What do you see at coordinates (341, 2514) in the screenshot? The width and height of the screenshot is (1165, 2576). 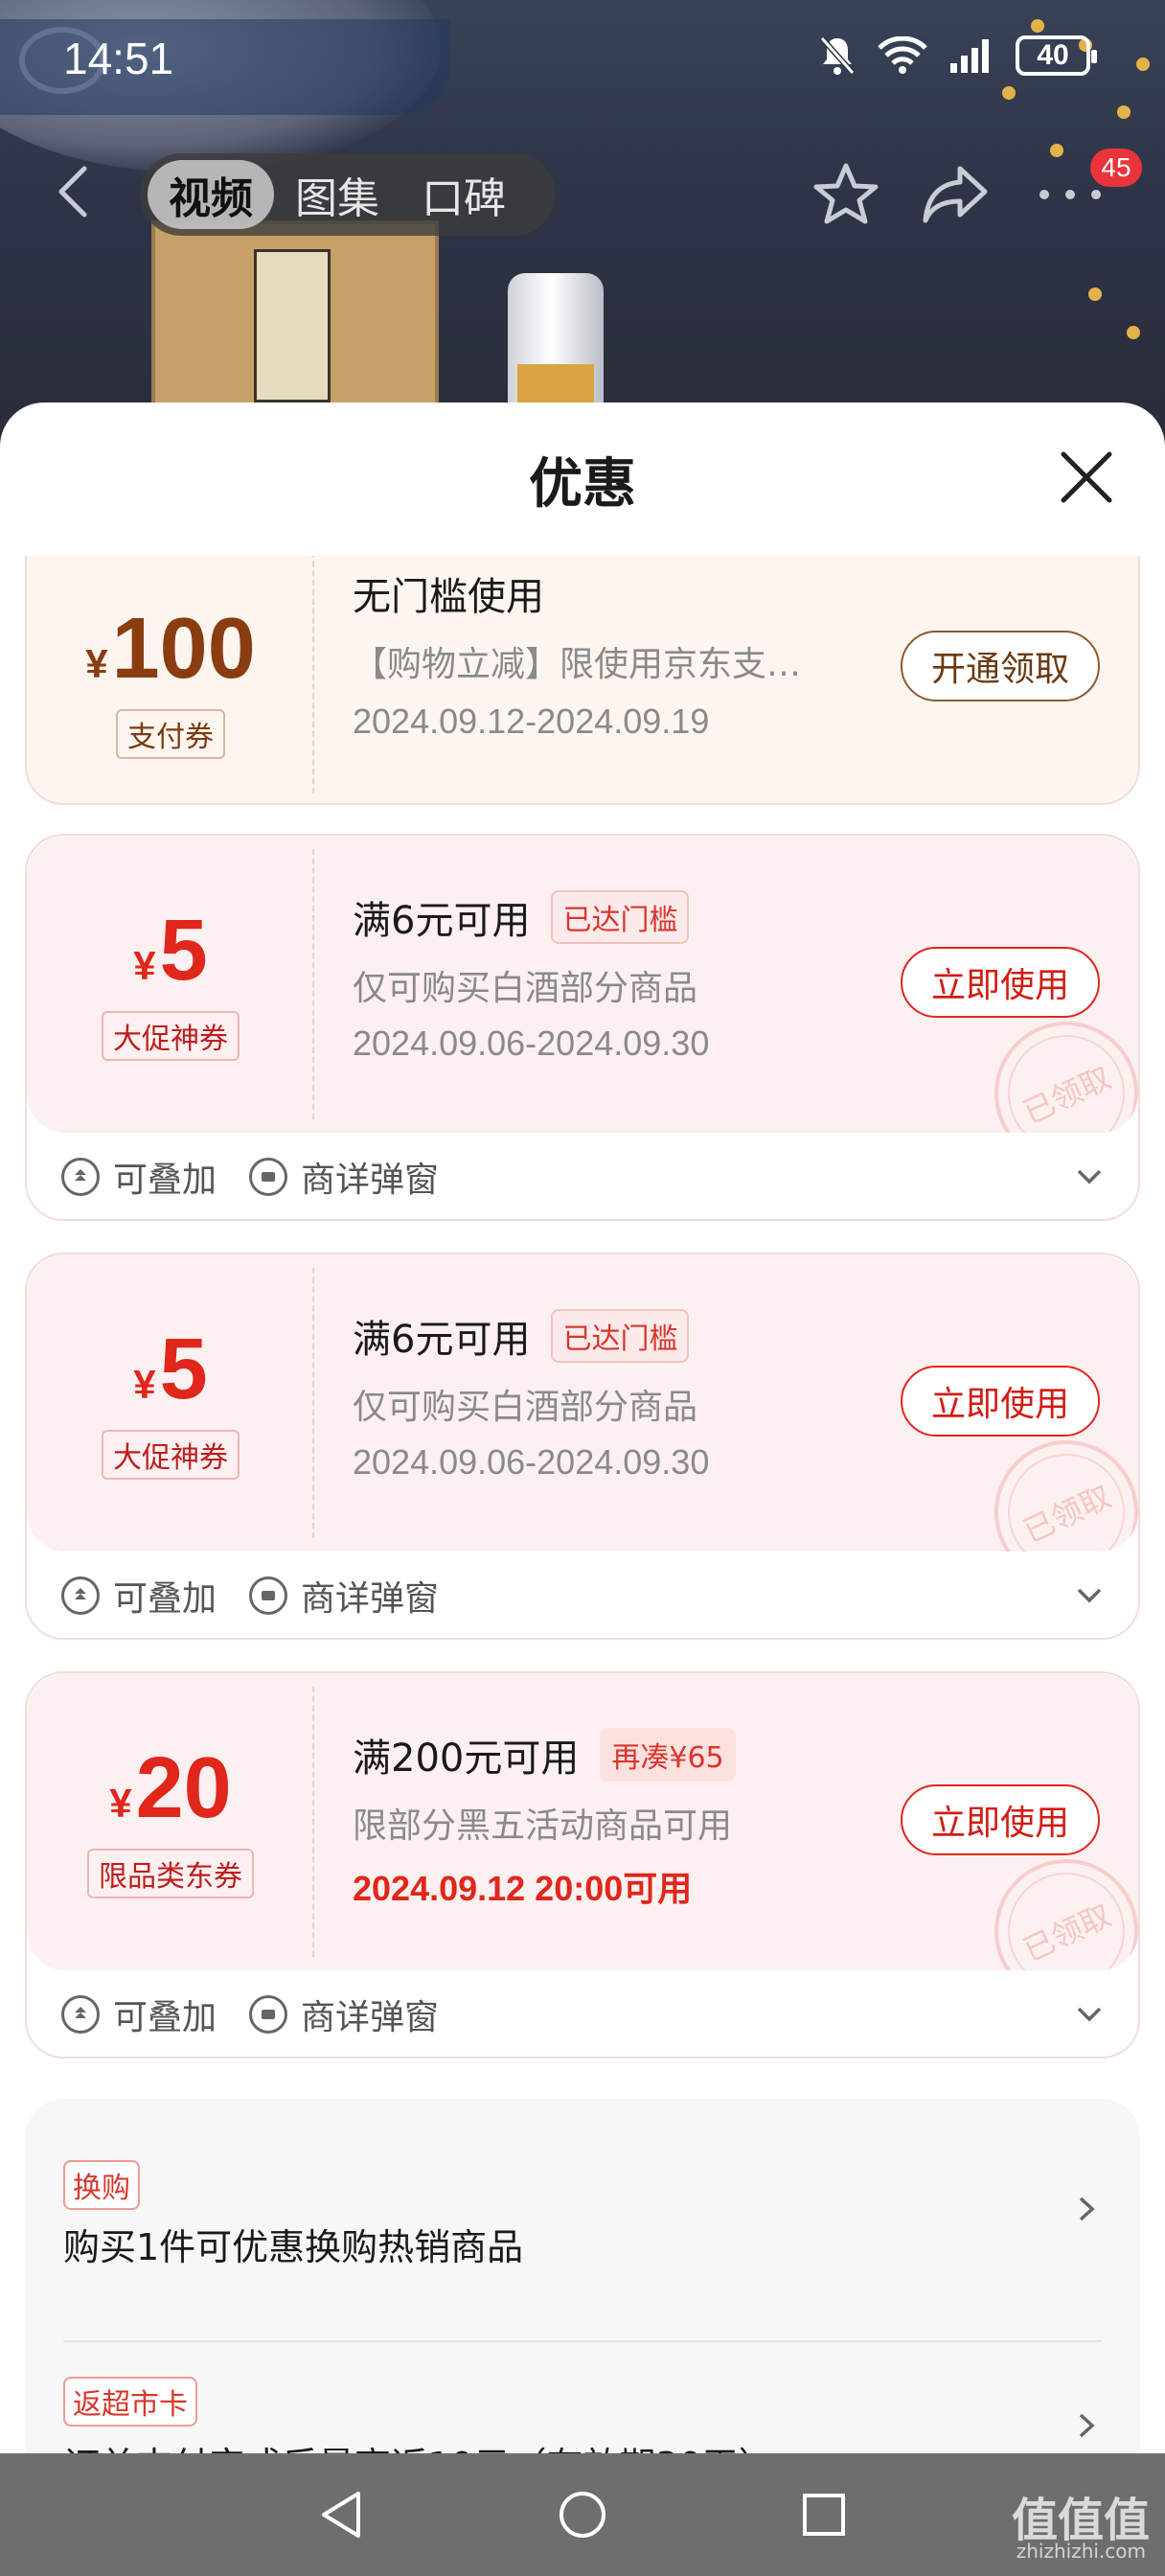 I see `back-triangle-icon` at bounding box center [341, 2514].